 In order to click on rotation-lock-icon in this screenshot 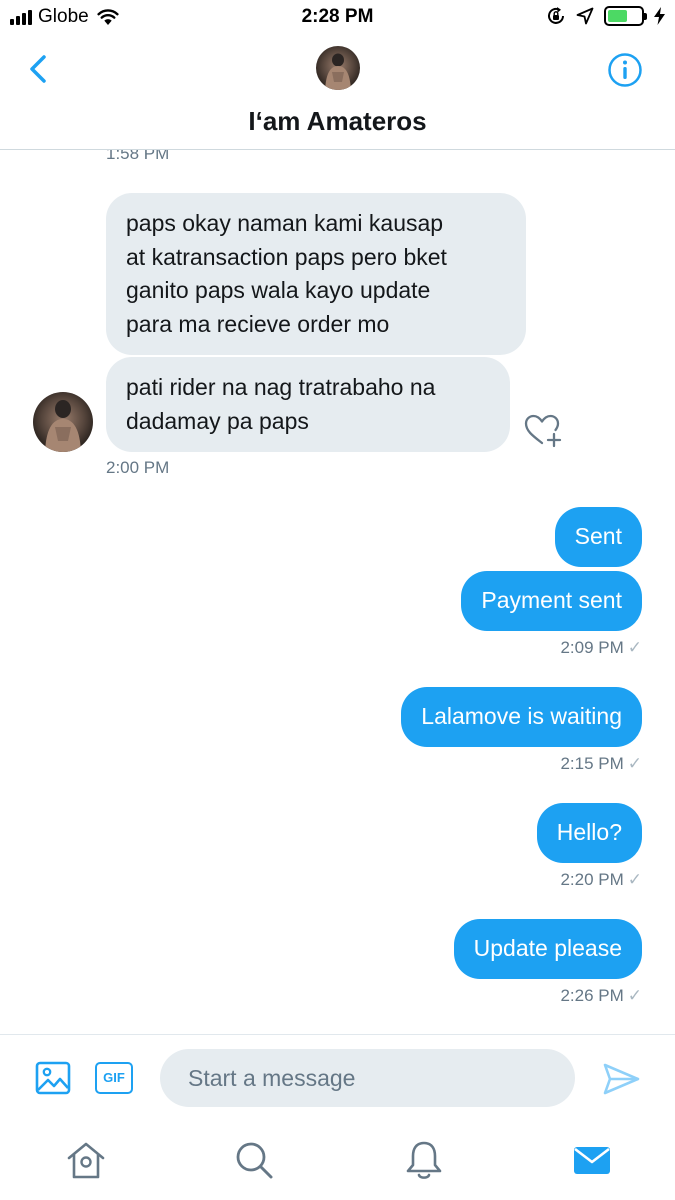, I will do `click(556, 15)`.